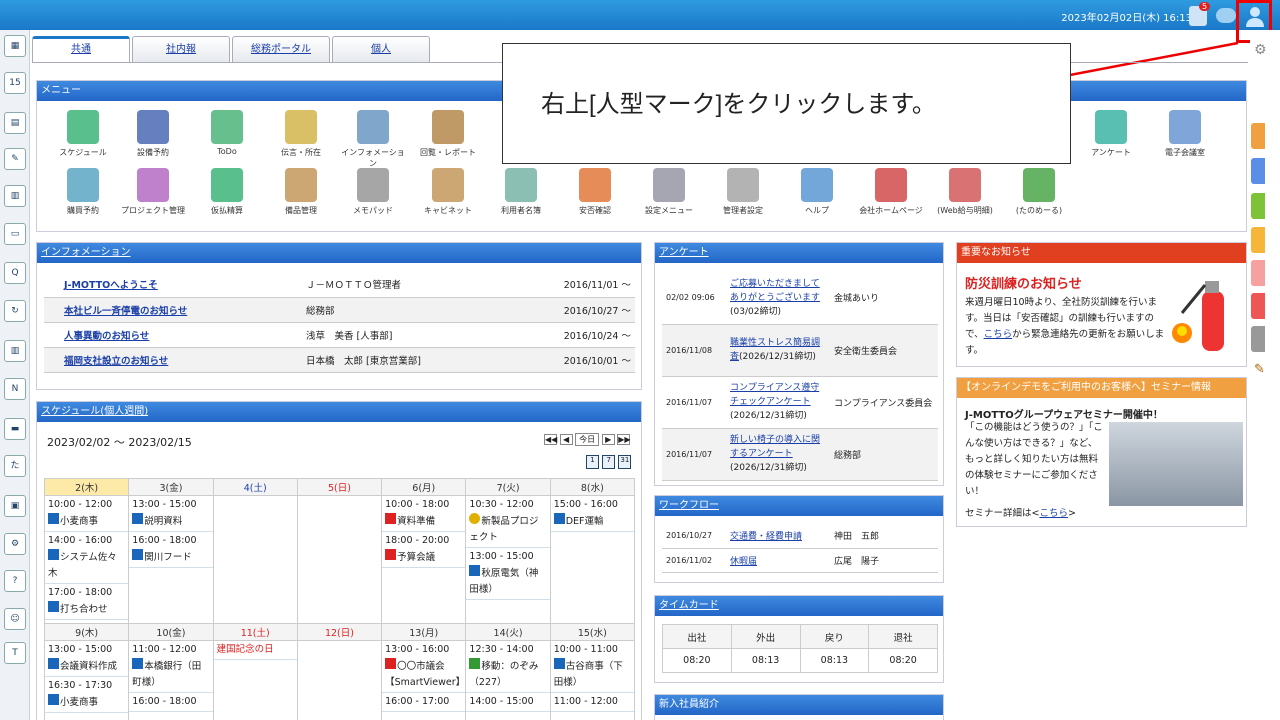 This screenshot has height=720, width=1280. Describe the element at coordinates (171, 632) in the screenshot. I see `calendar-day-label: 10(金)` at that location.